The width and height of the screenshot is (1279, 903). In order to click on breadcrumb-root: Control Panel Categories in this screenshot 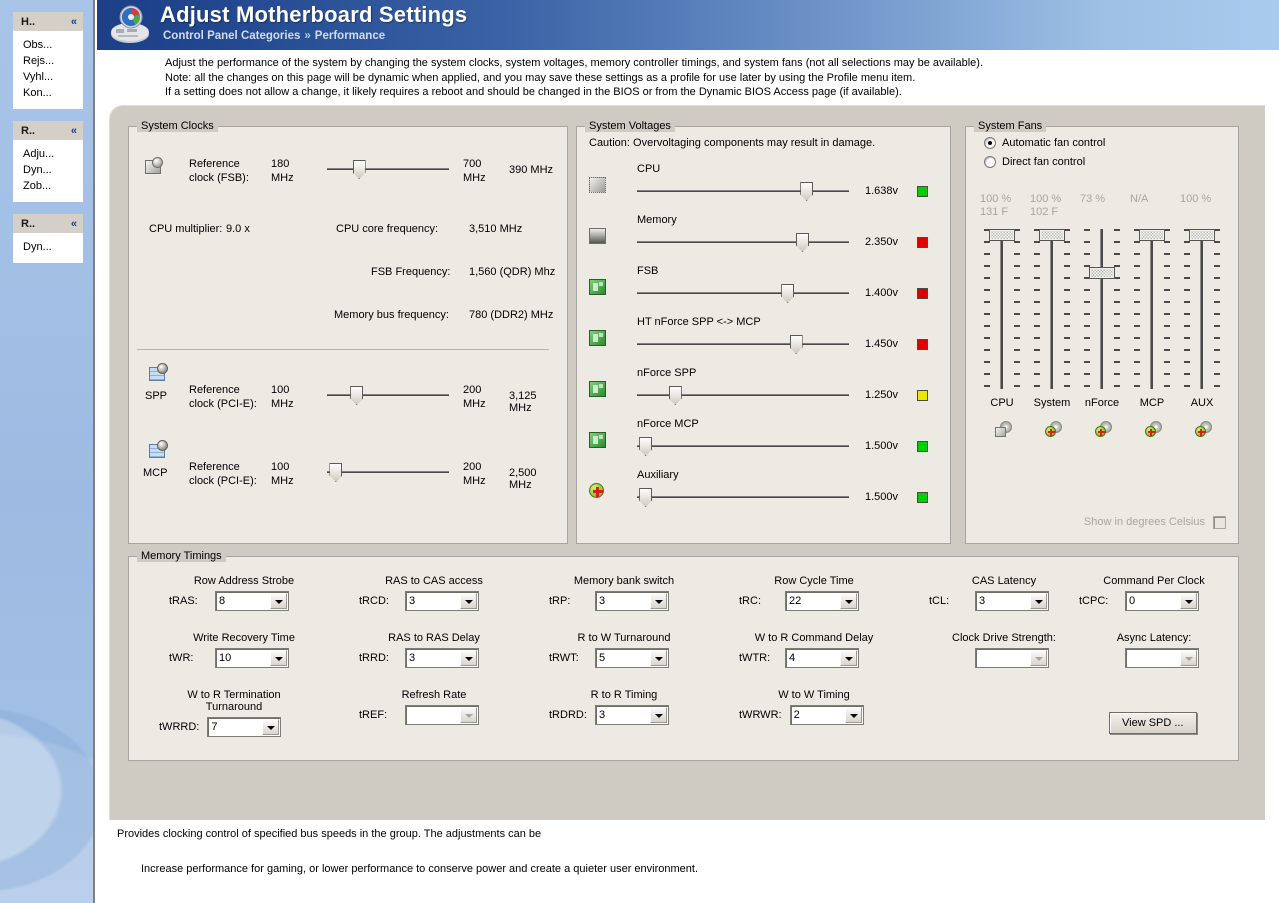, I will do `click(231, 36)`.